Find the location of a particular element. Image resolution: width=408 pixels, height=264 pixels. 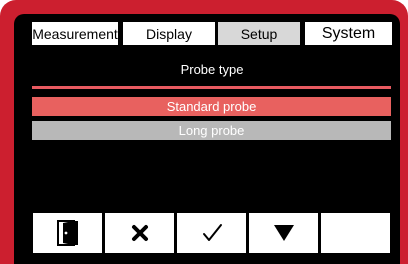

arrow-down-icon is located at coordinates (283, 233).